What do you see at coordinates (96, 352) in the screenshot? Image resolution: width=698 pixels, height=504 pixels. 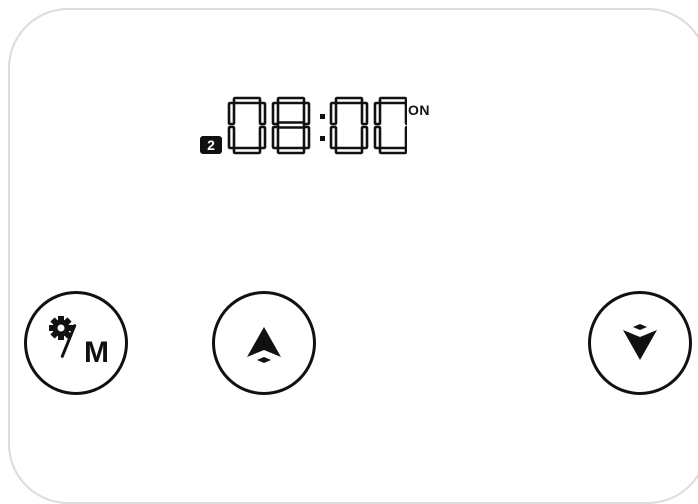 I see `mode-label: M` at bounding box center [96, 352].